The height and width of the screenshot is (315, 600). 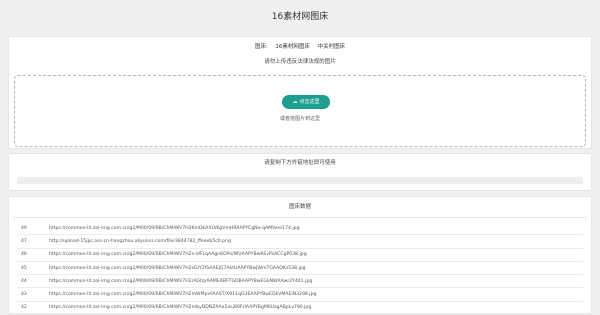 What do you see at coordinates (299, 119) in the screenshot?
I see `drag-hint: 或者拖图片到这里` at bounding box center [299, 119].